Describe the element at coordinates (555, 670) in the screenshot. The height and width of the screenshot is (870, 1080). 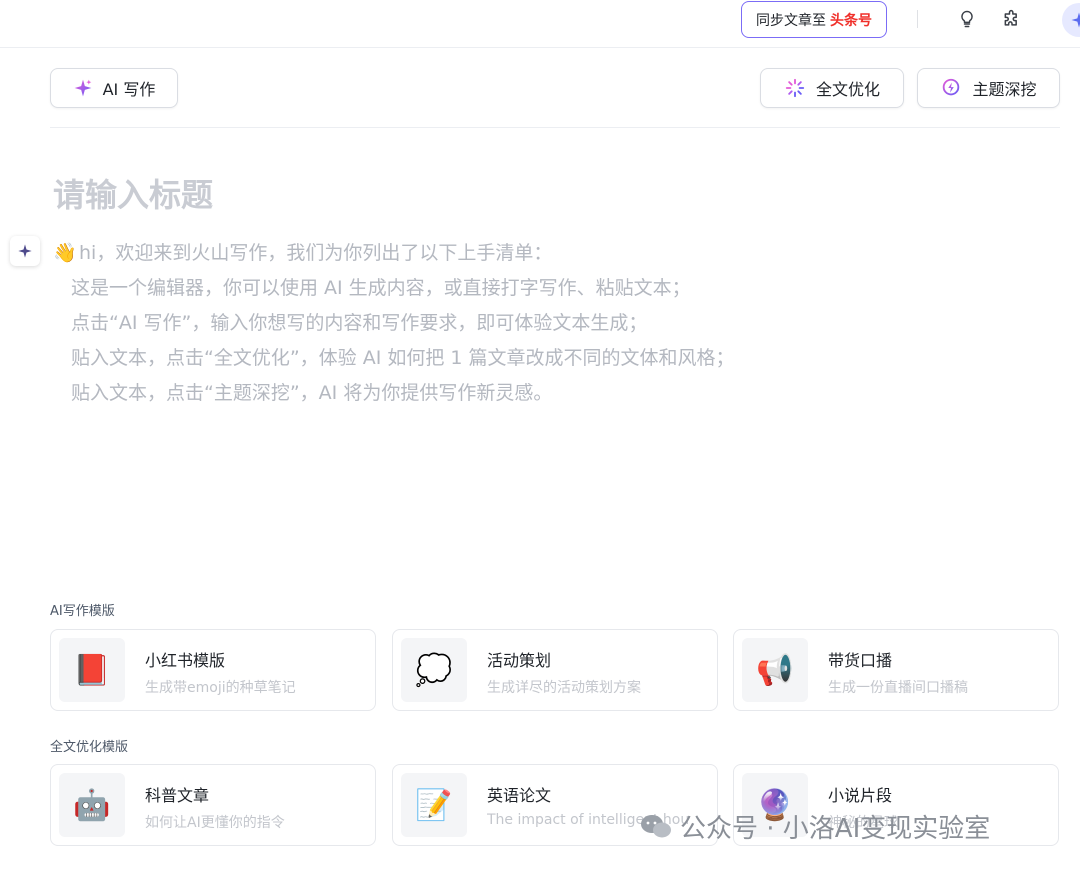
I see `template-card-event-planning: 💭 活动策划 生成详尽的活动策划方案` at that location.